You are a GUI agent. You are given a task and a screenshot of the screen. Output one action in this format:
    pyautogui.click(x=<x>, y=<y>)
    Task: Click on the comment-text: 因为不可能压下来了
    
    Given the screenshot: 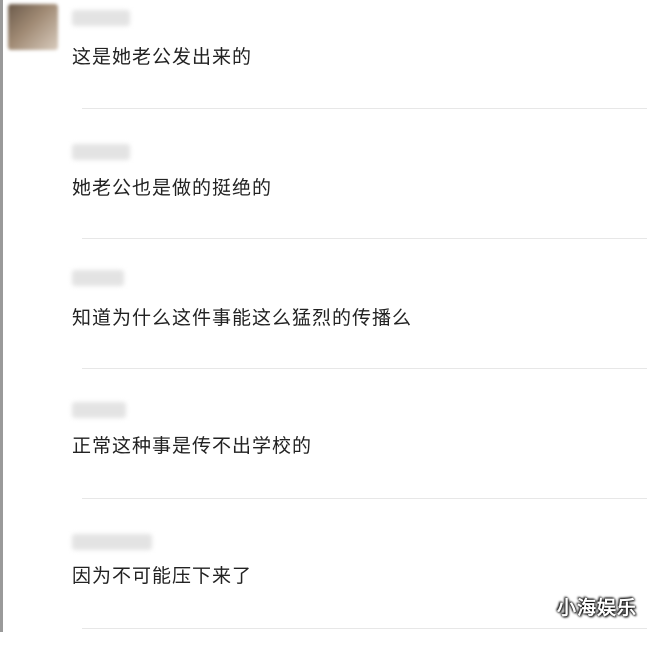 What is the action you would take?
    pyautogui.click(x=162, y=576)
    